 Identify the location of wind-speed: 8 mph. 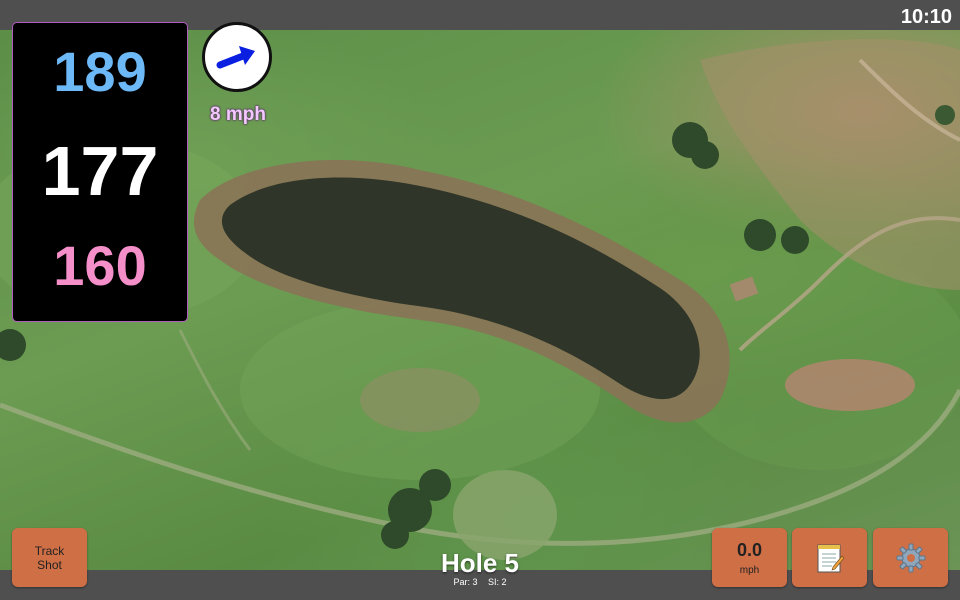
(238, 114).